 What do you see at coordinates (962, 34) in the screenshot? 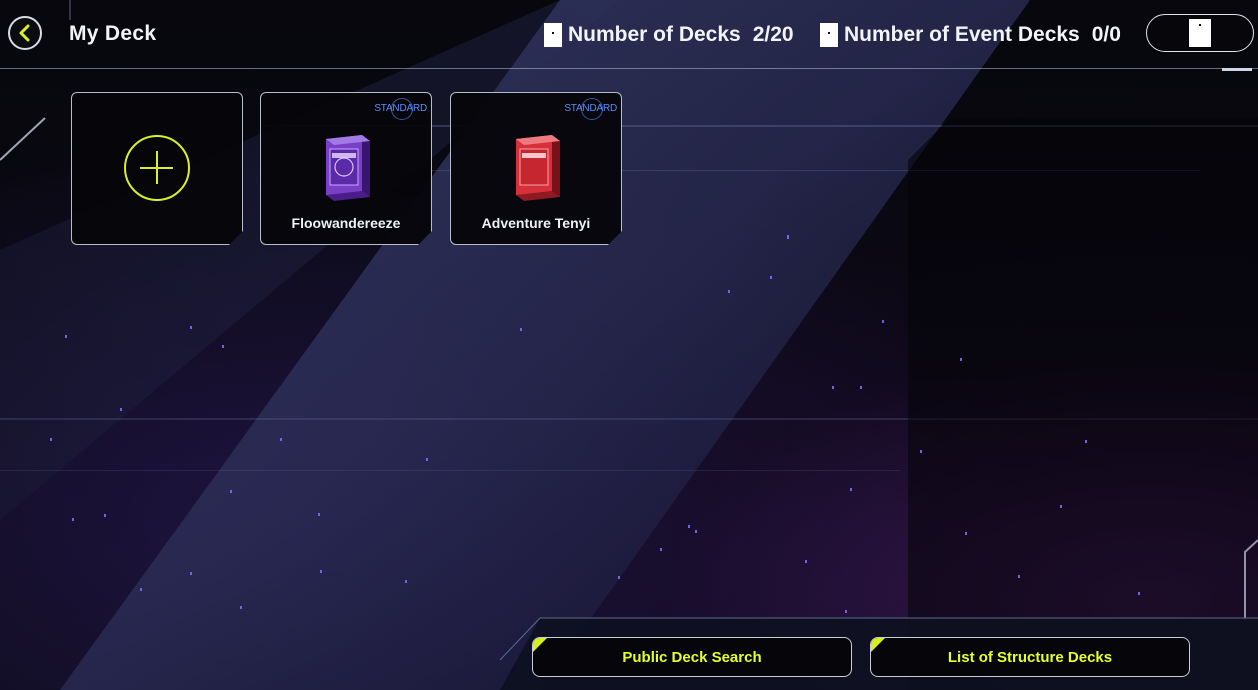
I see `event-deck-count-label: Number of Event Decks` at bounding box center [962, 34].